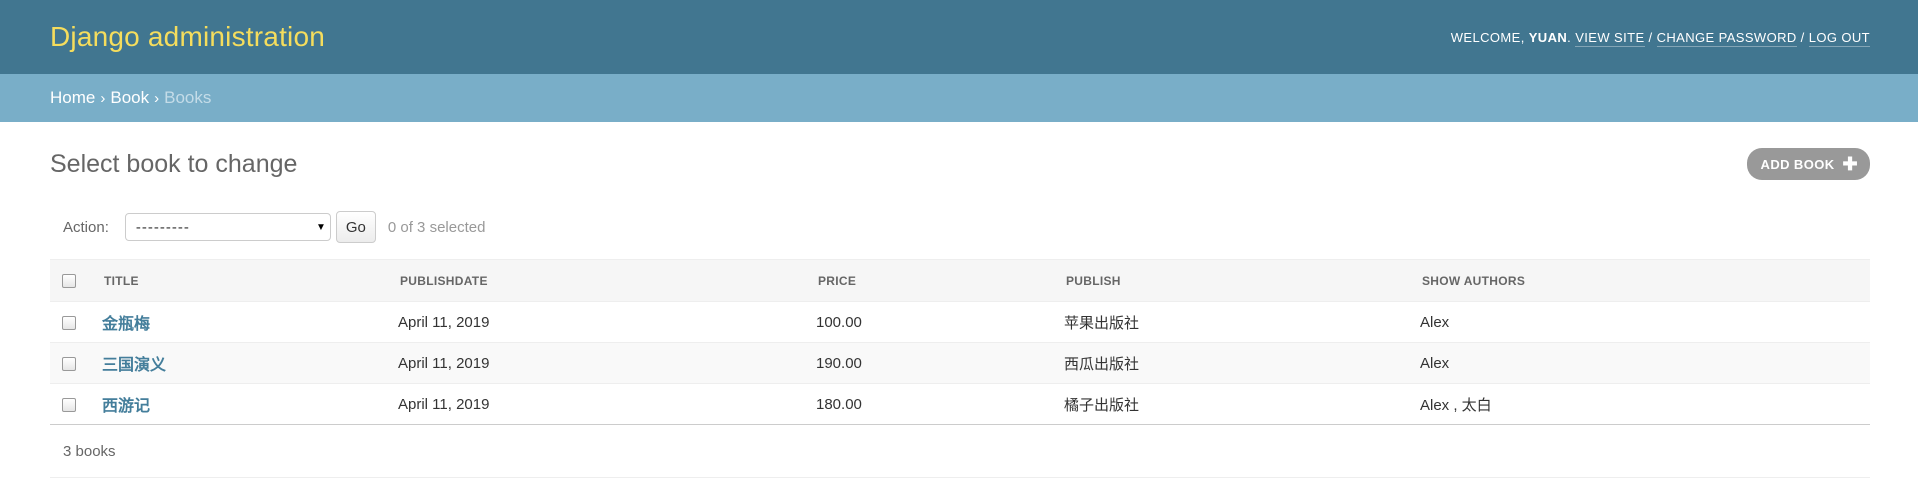 The image size is (1918, 484). I want to click on add-book-label: ADD BOOK, so click(1797, 164).